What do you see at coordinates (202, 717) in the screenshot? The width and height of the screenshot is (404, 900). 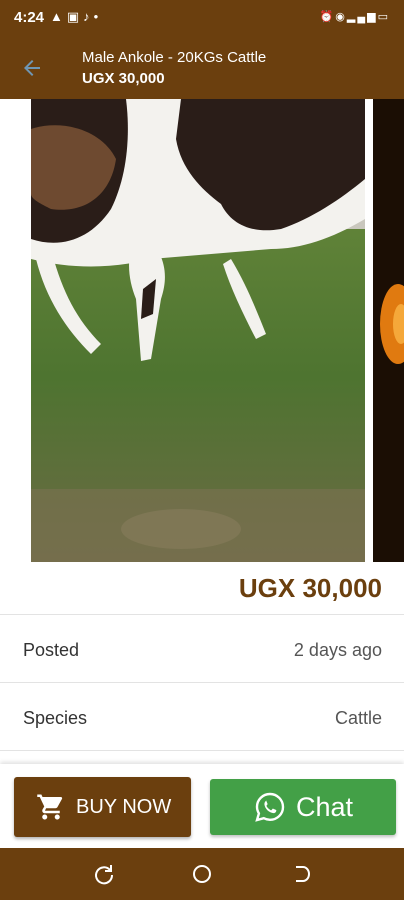 I see `detail-row-species: Species Cattle` at bounding box center [202, 717].